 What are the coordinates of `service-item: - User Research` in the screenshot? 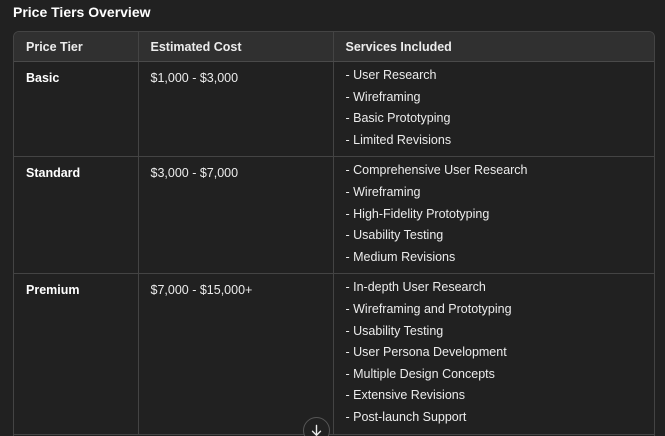 It's located at (391, 75).